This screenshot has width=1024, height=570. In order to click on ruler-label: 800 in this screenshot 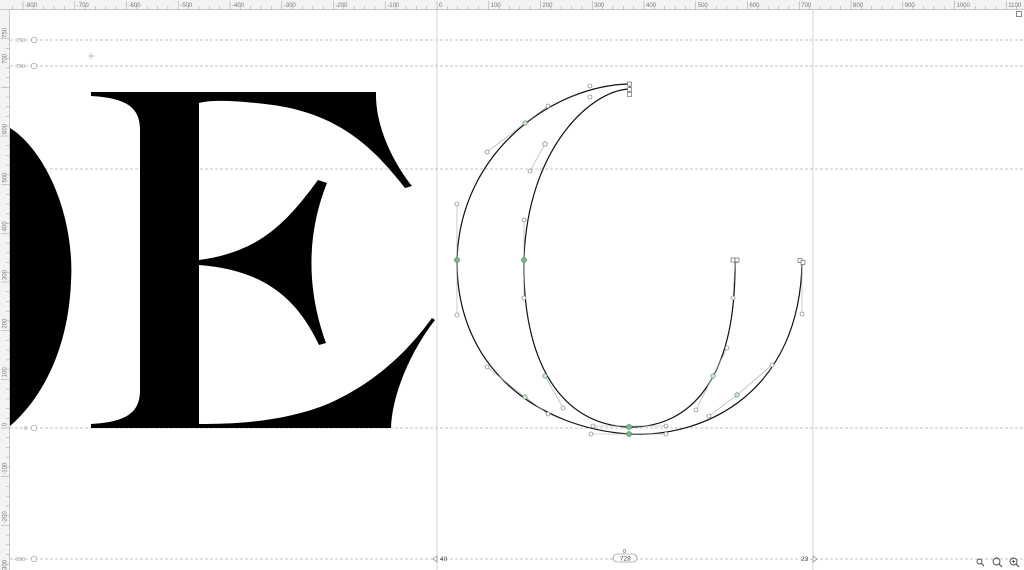, I will do `click(858, 6)`.